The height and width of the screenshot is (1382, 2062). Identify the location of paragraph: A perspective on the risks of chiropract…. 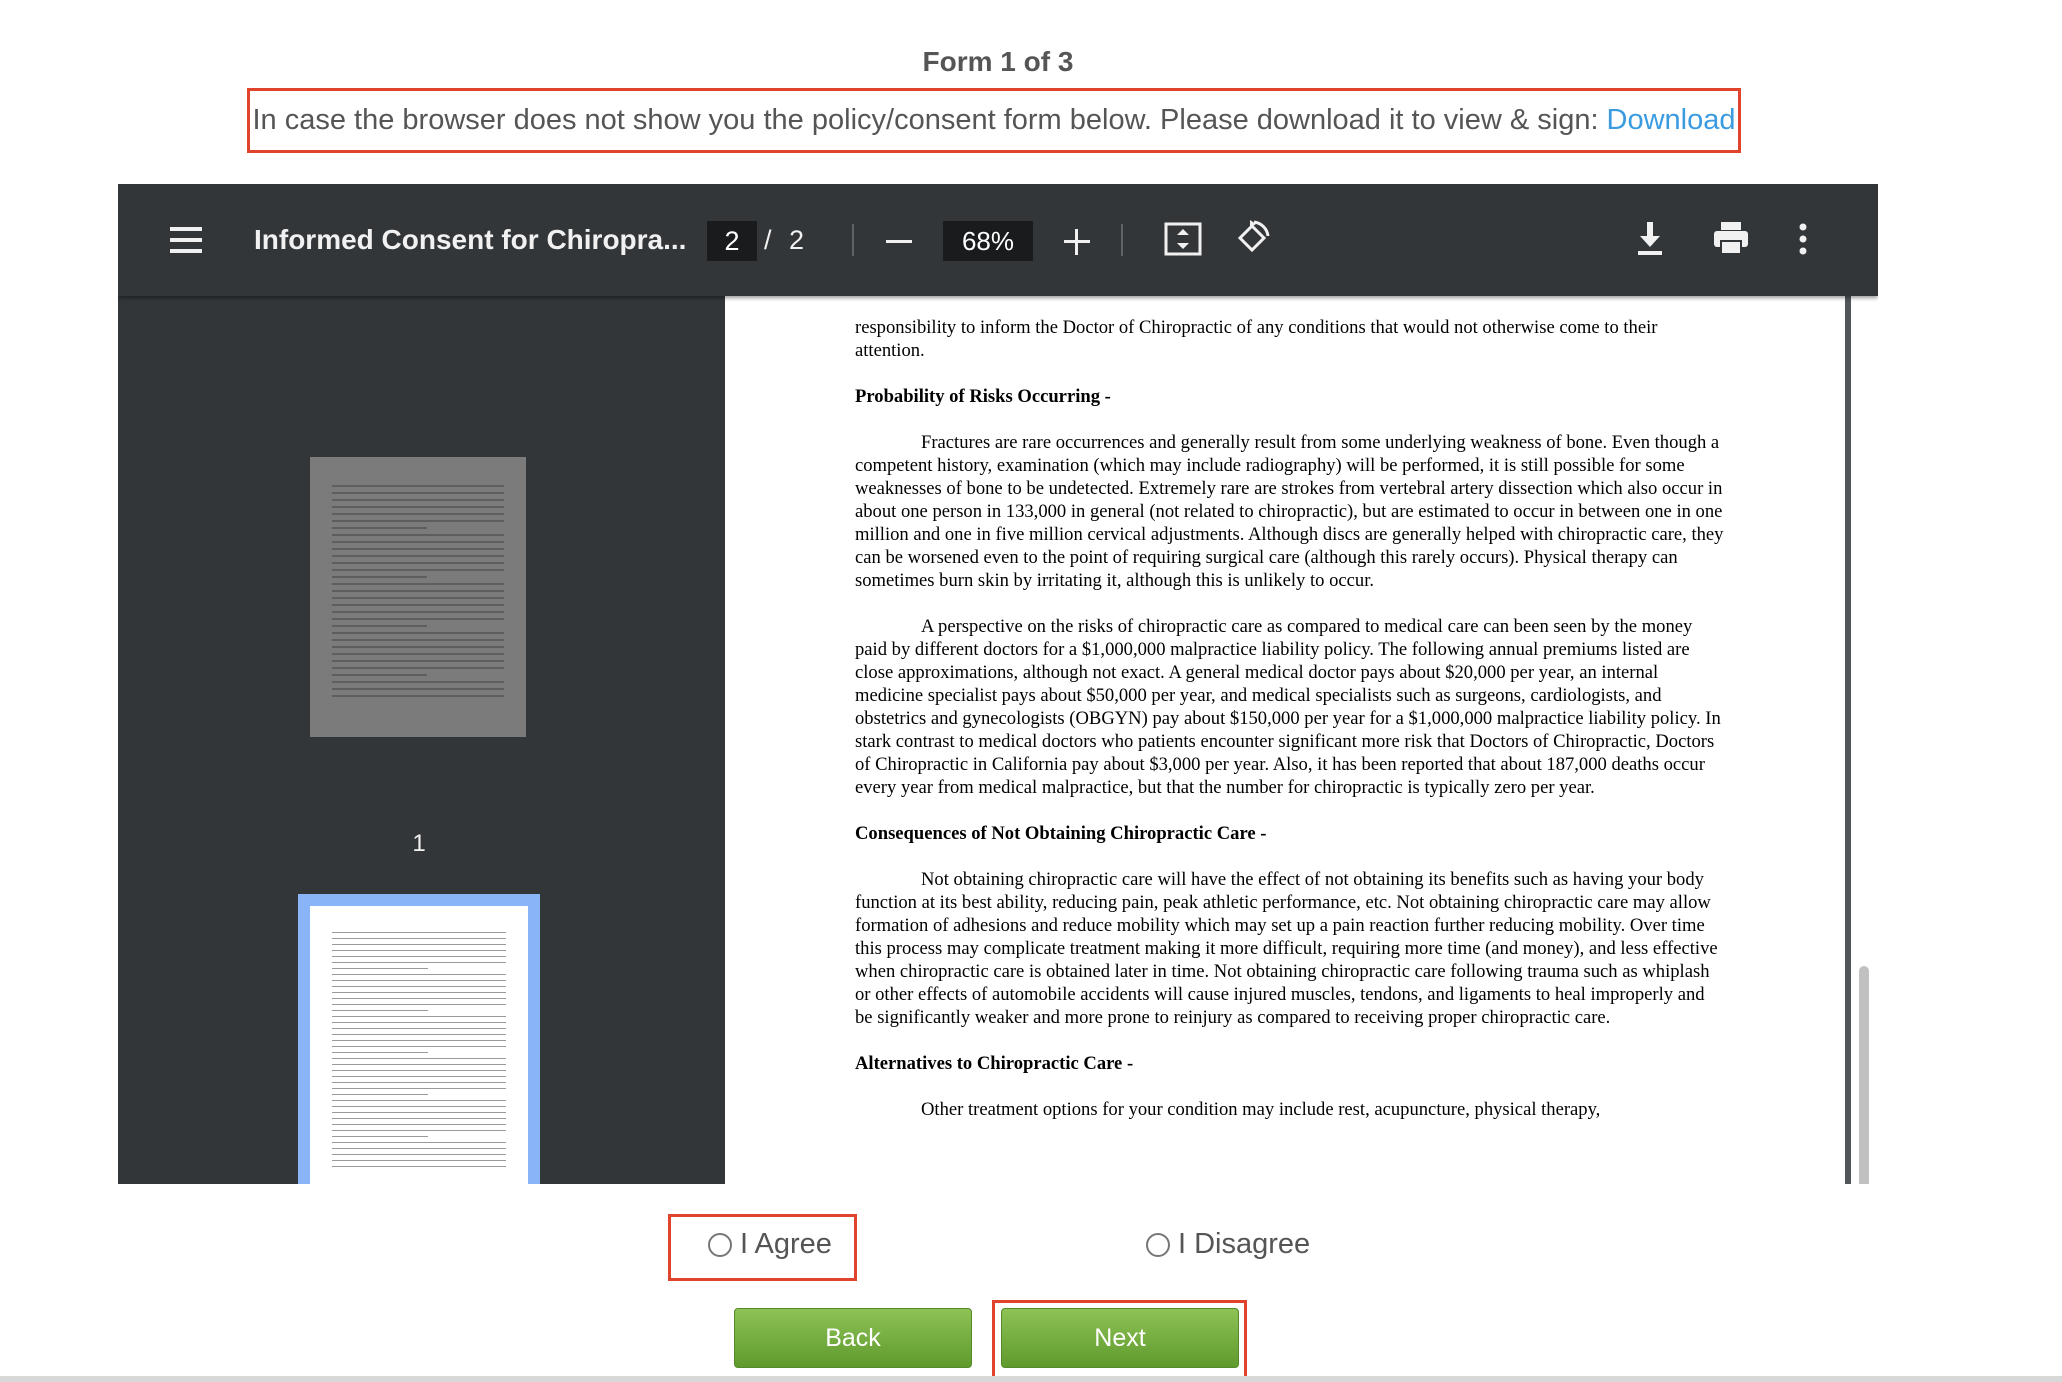
(1288, 707).